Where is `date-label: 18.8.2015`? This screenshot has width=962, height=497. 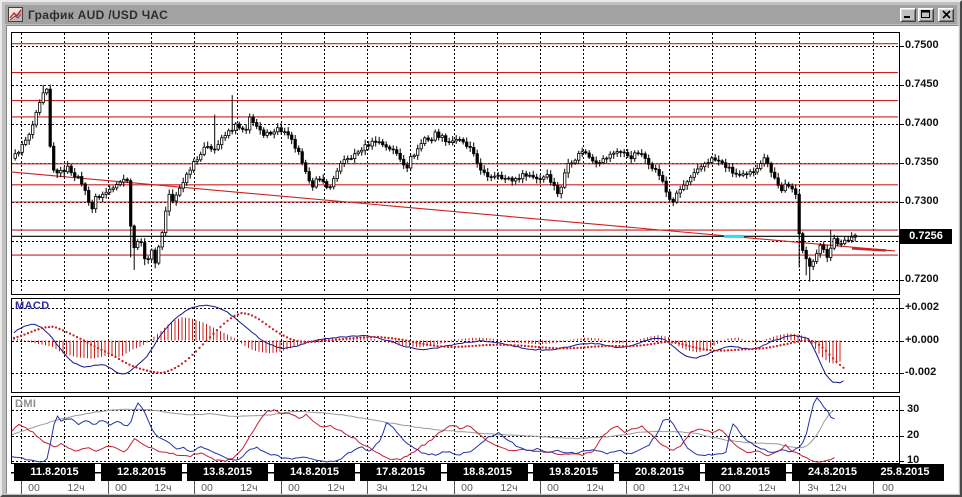 date-label: 18.8.2015 is located at coordinates (487, 472).